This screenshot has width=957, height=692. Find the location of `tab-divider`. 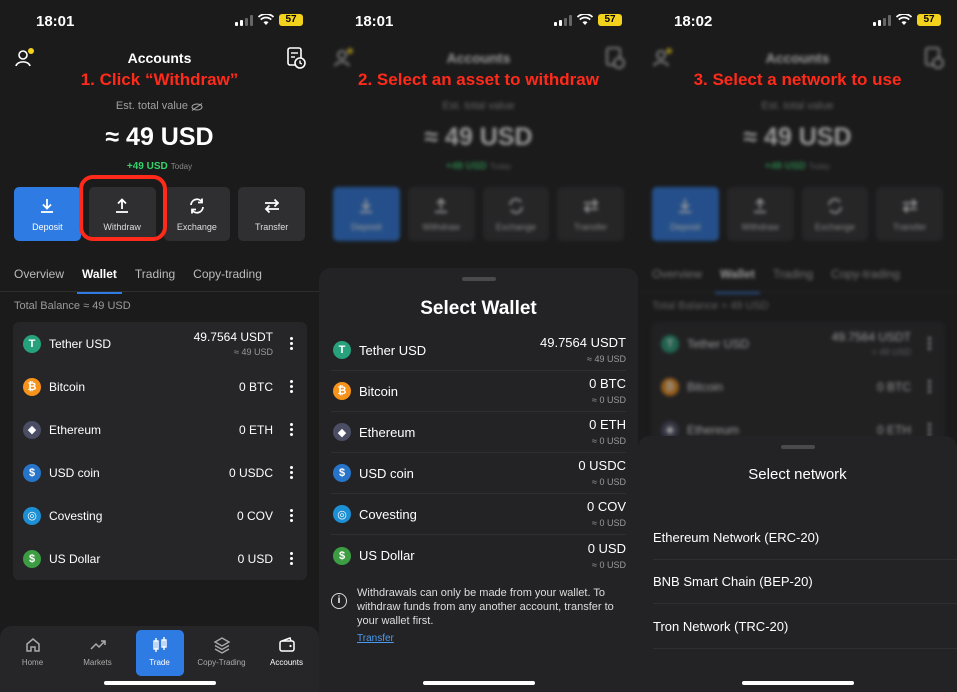

tab-divider is located at coordinates (797, 291).